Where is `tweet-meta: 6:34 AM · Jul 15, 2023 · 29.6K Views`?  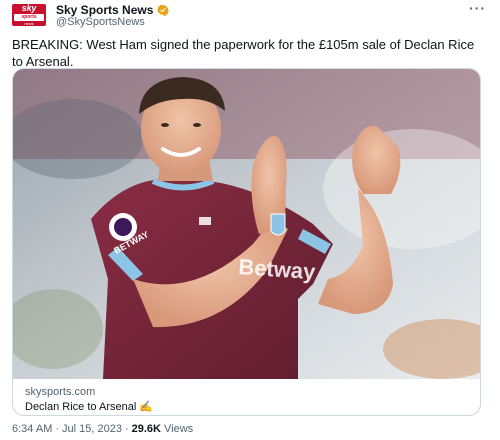 tweet-meta: 6:34 AM · Jul 15, 2023 · 29.6K Views is located at coordinates (102, 429).